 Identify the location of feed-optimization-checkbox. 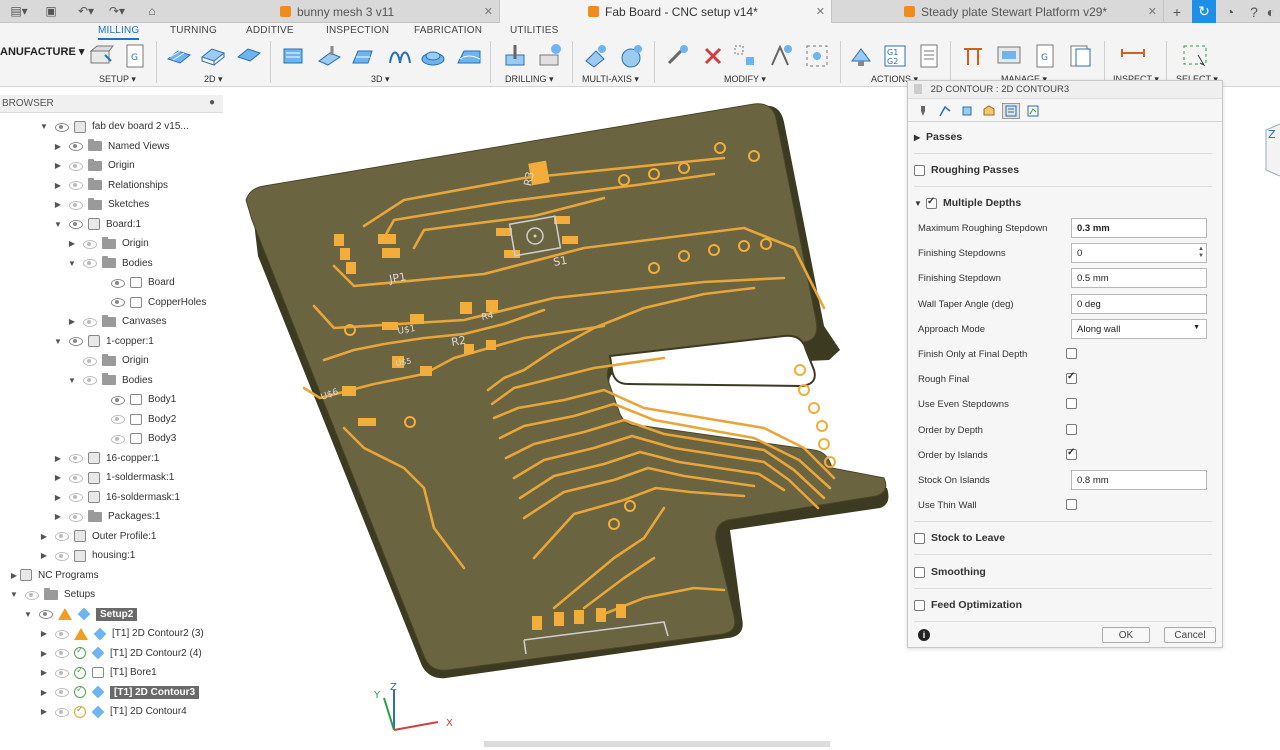
(919, 605).